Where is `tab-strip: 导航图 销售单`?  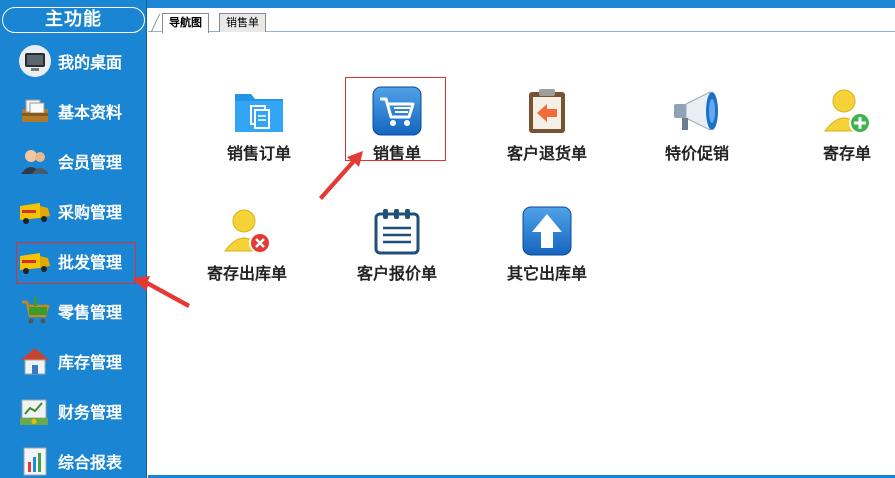
tab-strip: 导航图 销售单 is located at coordinates (521, 20).